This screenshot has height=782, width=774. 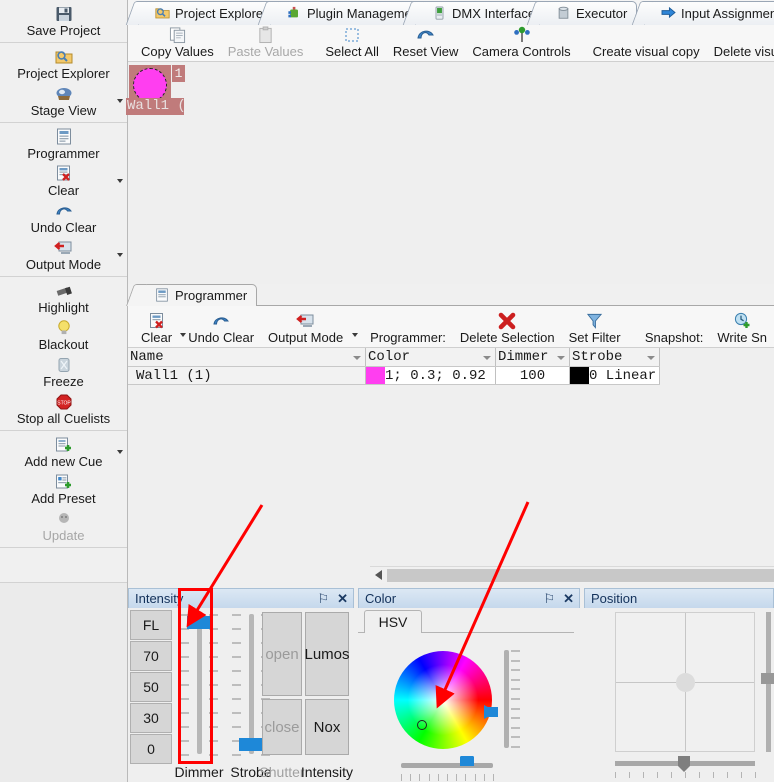 I want to click on slider-thumb, so click(x=251, y=744).